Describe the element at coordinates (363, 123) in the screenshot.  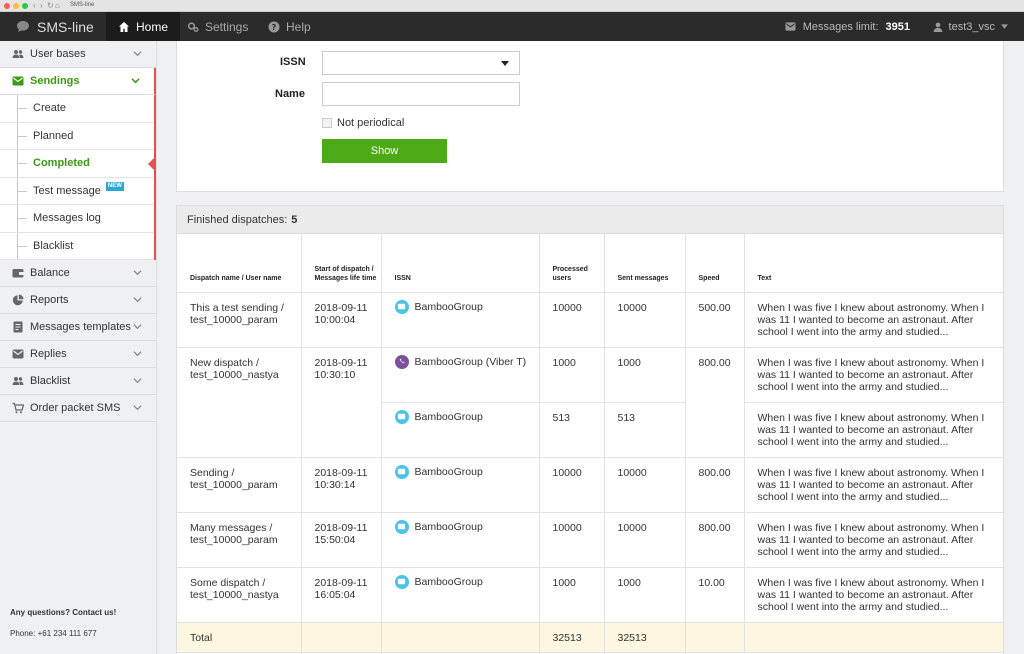
I see `not-periodical-checkbox: Not periodical` at that location.